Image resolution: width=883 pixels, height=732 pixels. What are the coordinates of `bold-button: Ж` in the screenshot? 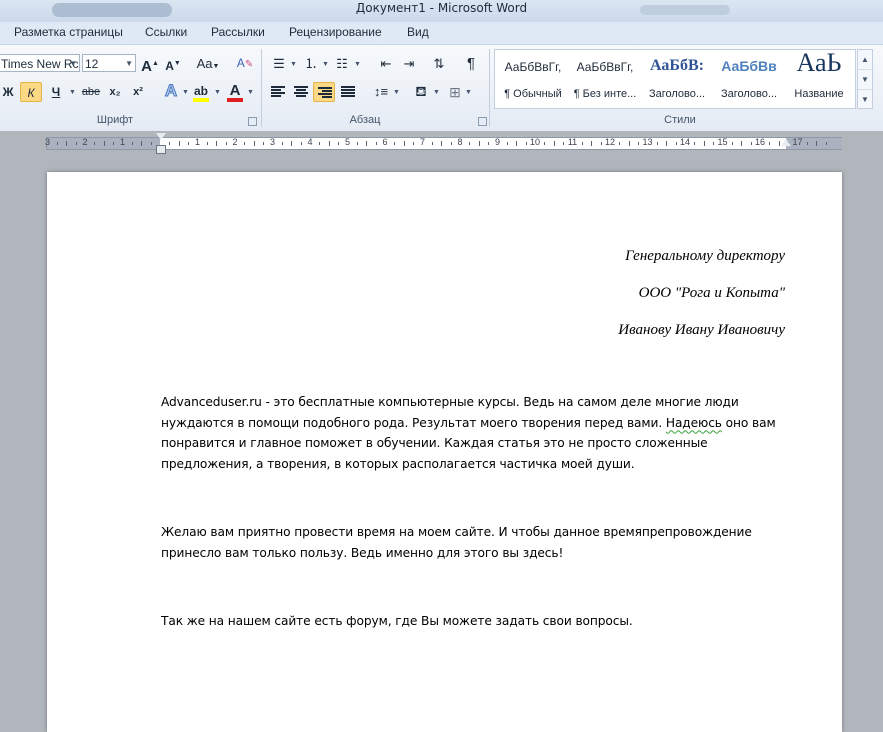 It's located at (8, 92).